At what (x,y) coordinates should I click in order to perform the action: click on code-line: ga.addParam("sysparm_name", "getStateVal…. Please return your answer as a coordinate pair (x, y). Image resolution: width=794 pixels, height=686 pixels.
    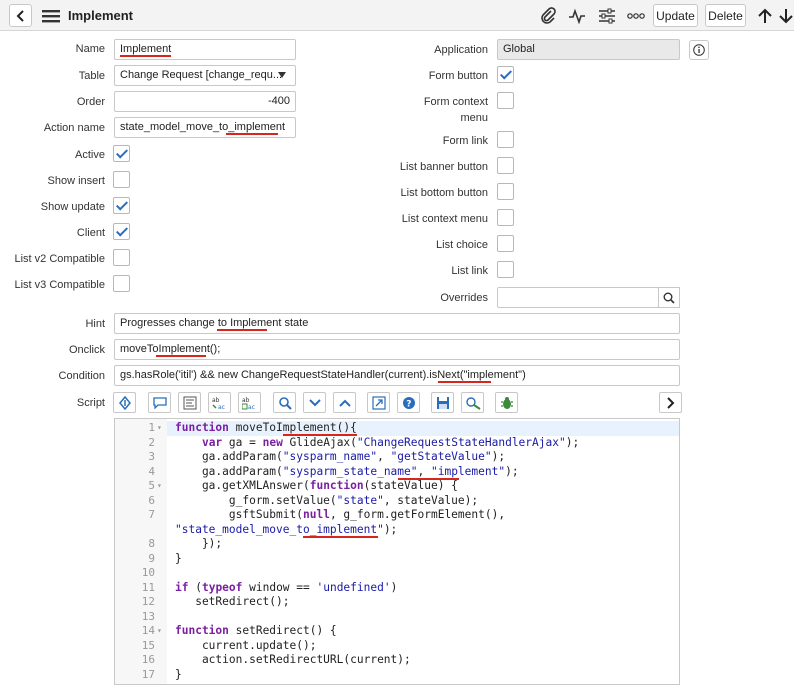
    Looking at the image, I should click on (340, 456).